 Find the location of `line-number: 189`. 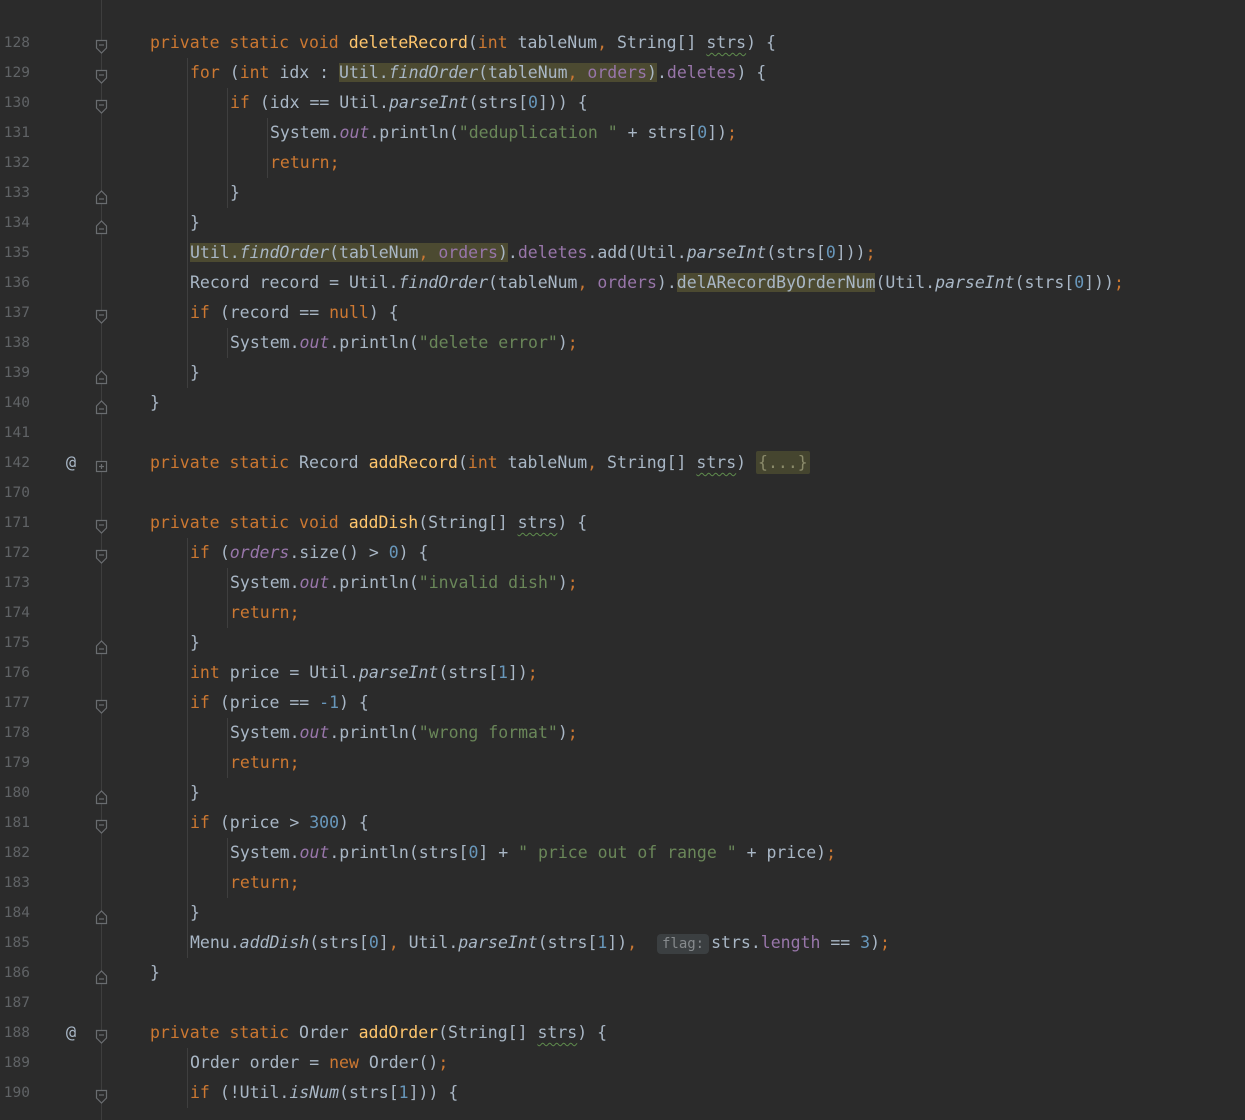

line-number: 189 is located at coordinates (15, 1063).